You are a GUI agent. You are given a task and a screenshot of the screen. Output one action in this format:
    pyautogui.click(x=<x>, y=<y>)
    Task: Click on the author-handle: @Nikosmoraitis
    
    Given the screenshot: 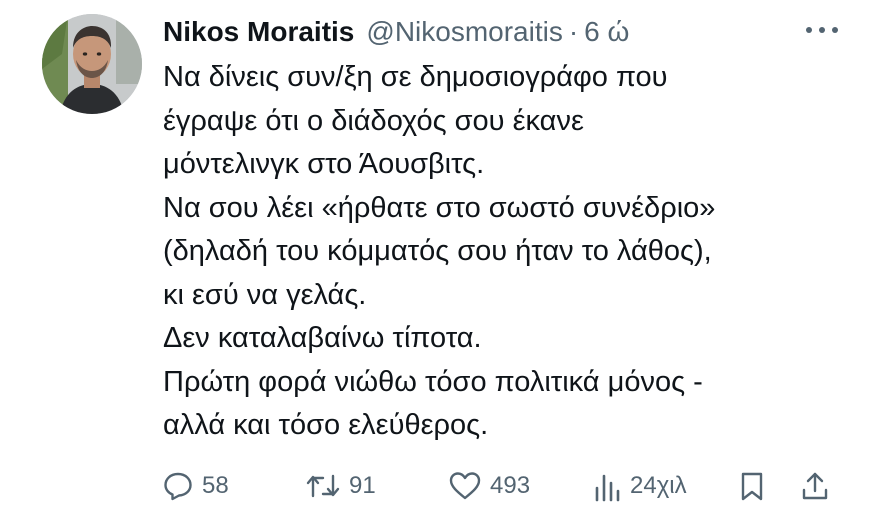 What is the action you would take?
    pyautogui.click(x=464, y=32)
    